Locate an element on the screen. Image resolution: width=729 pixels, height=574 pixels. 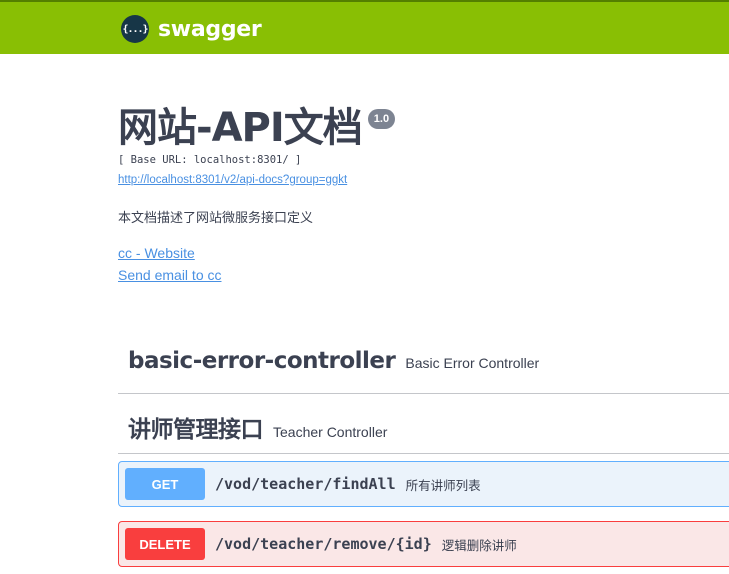
operation-delete-remove: DELETE /vod/teacher/remove/{id} 逻辑删除讲师 is located at coordinates (423, 544).